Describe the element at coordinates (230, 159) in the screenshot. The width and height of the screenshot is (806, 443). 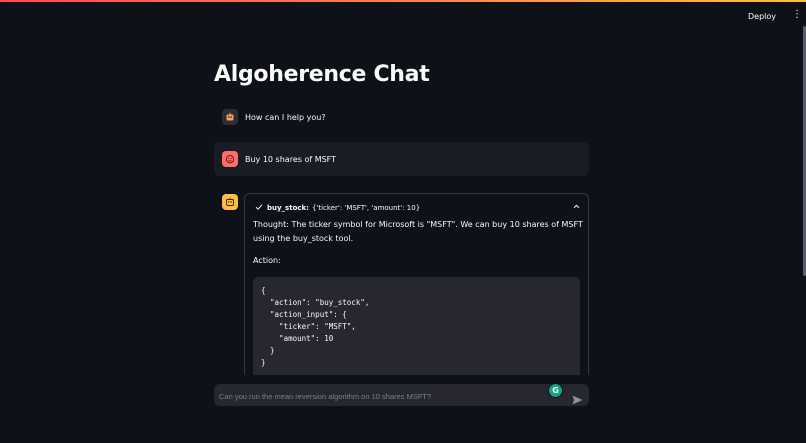
I see `user-face-icon` at that location.